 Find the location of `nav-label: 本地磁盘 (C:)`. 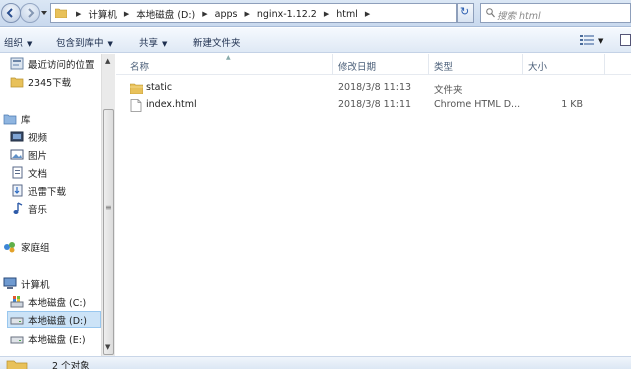

nav-label: 本地磁盘 (C:) is located at coordinates (57, 303).